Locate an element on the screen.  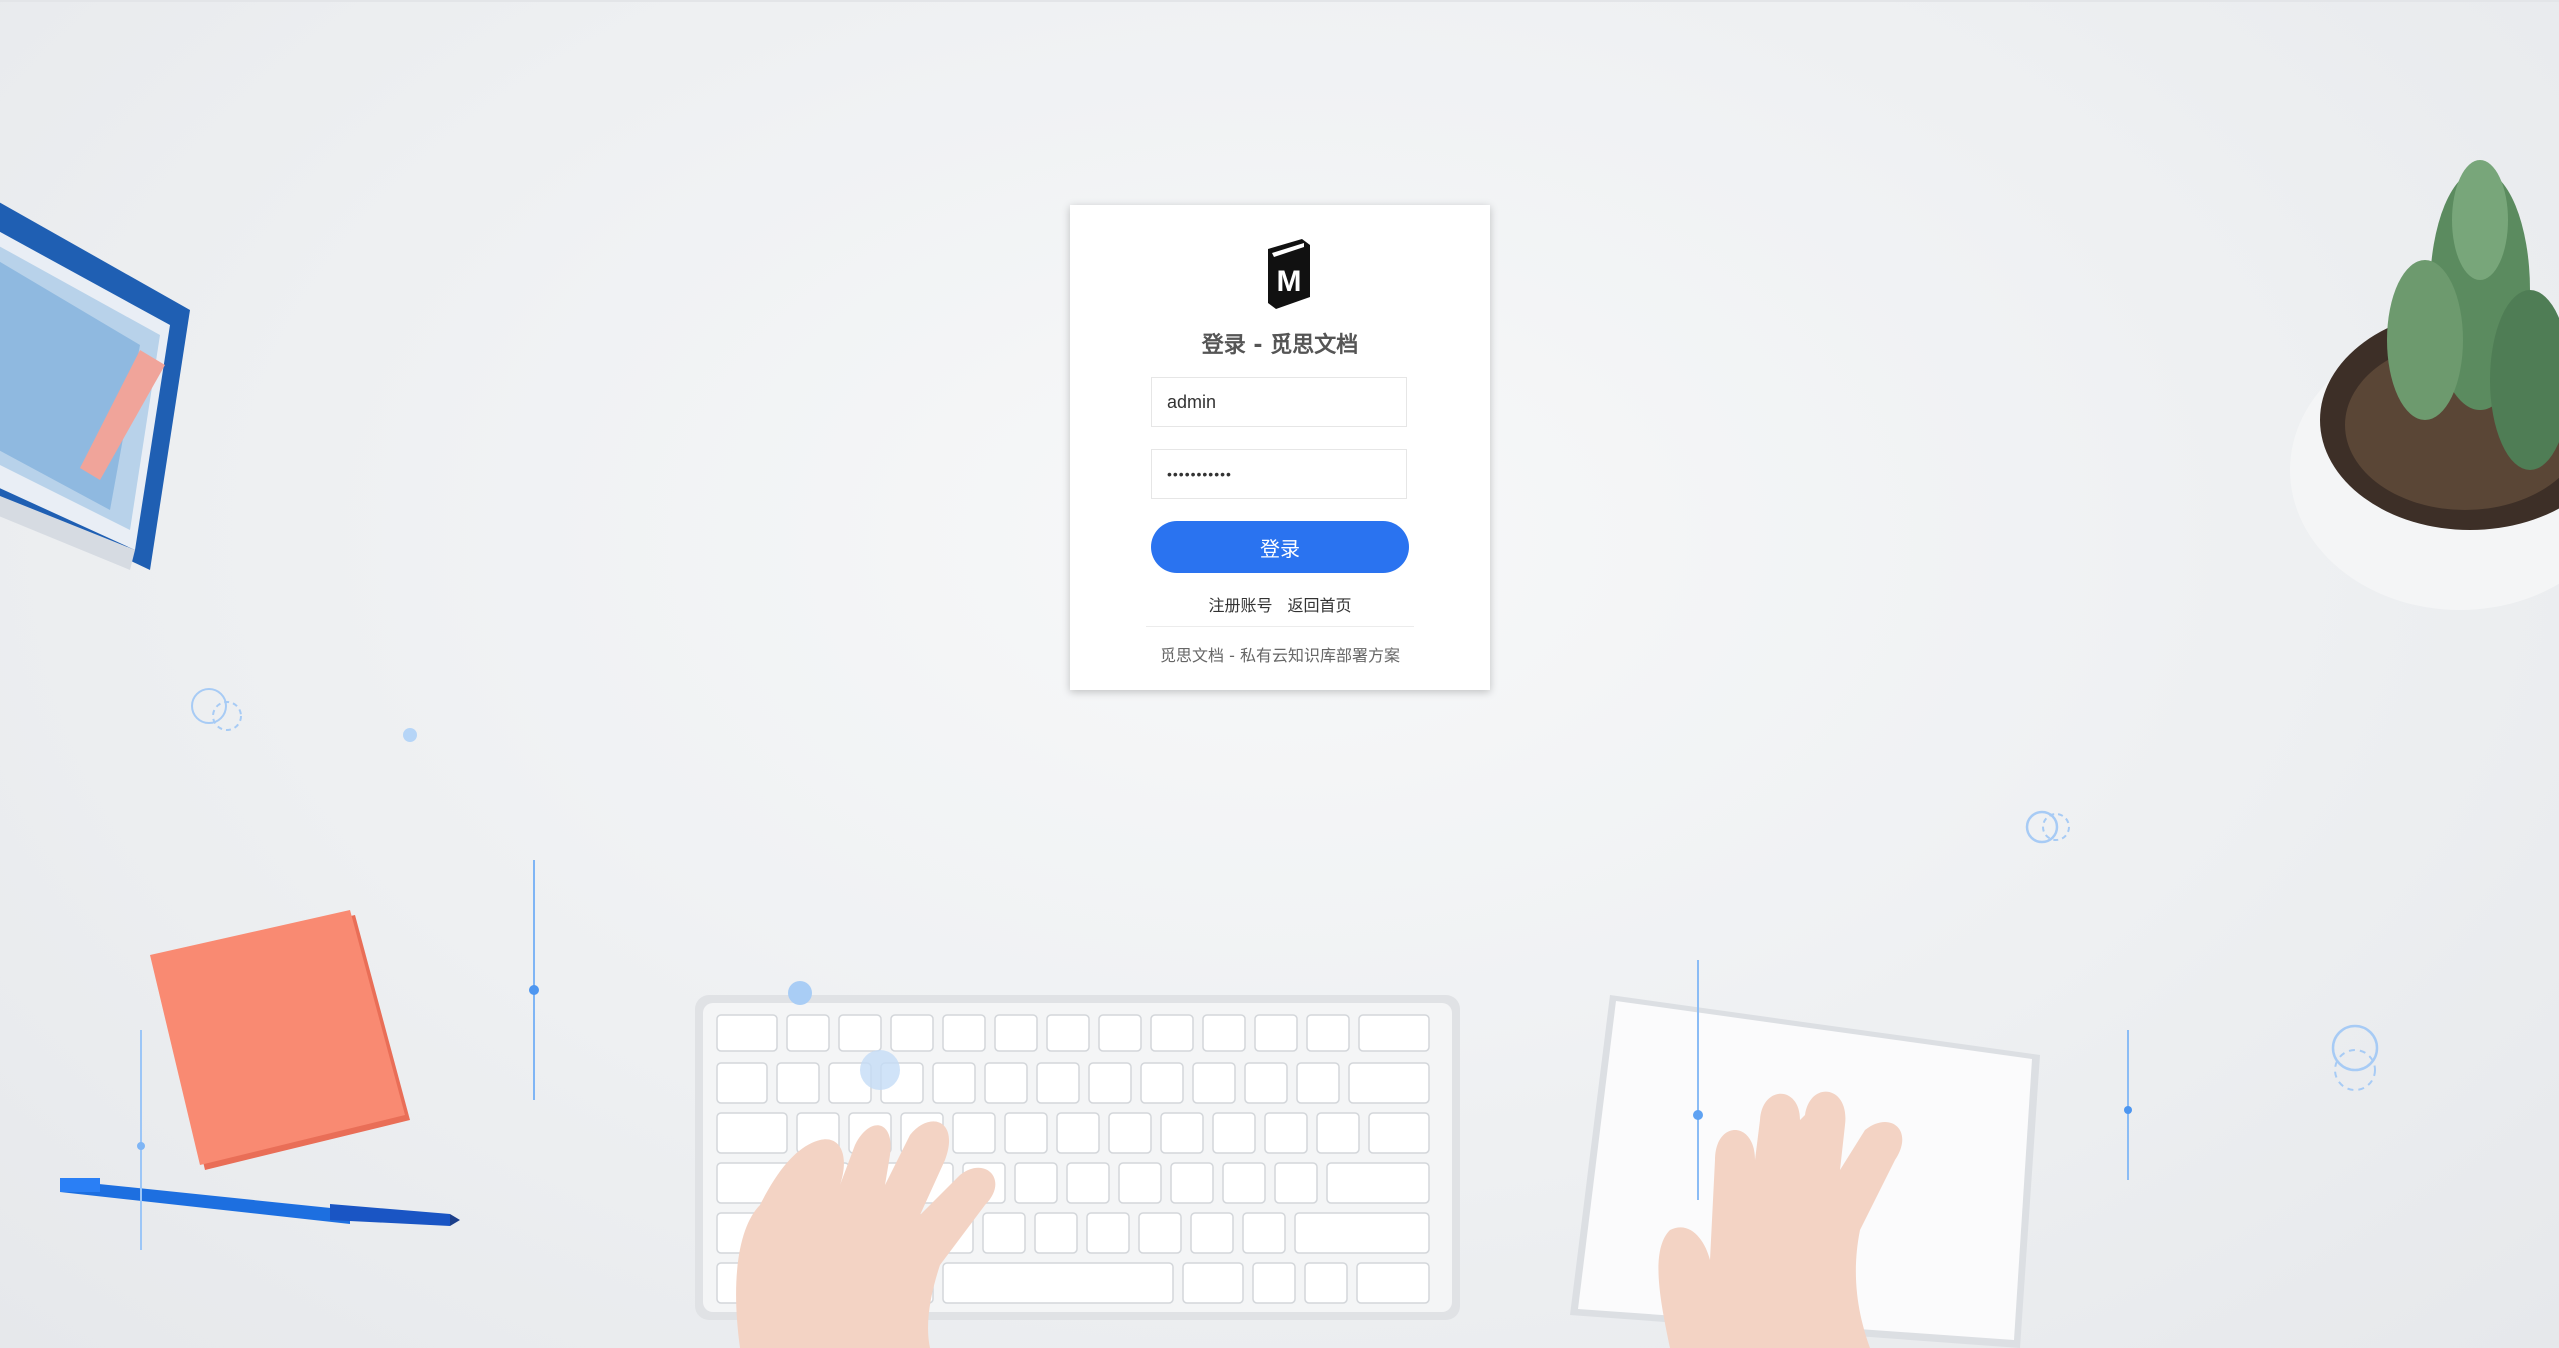
username-input: admin is located at coordinates (1279, 402).